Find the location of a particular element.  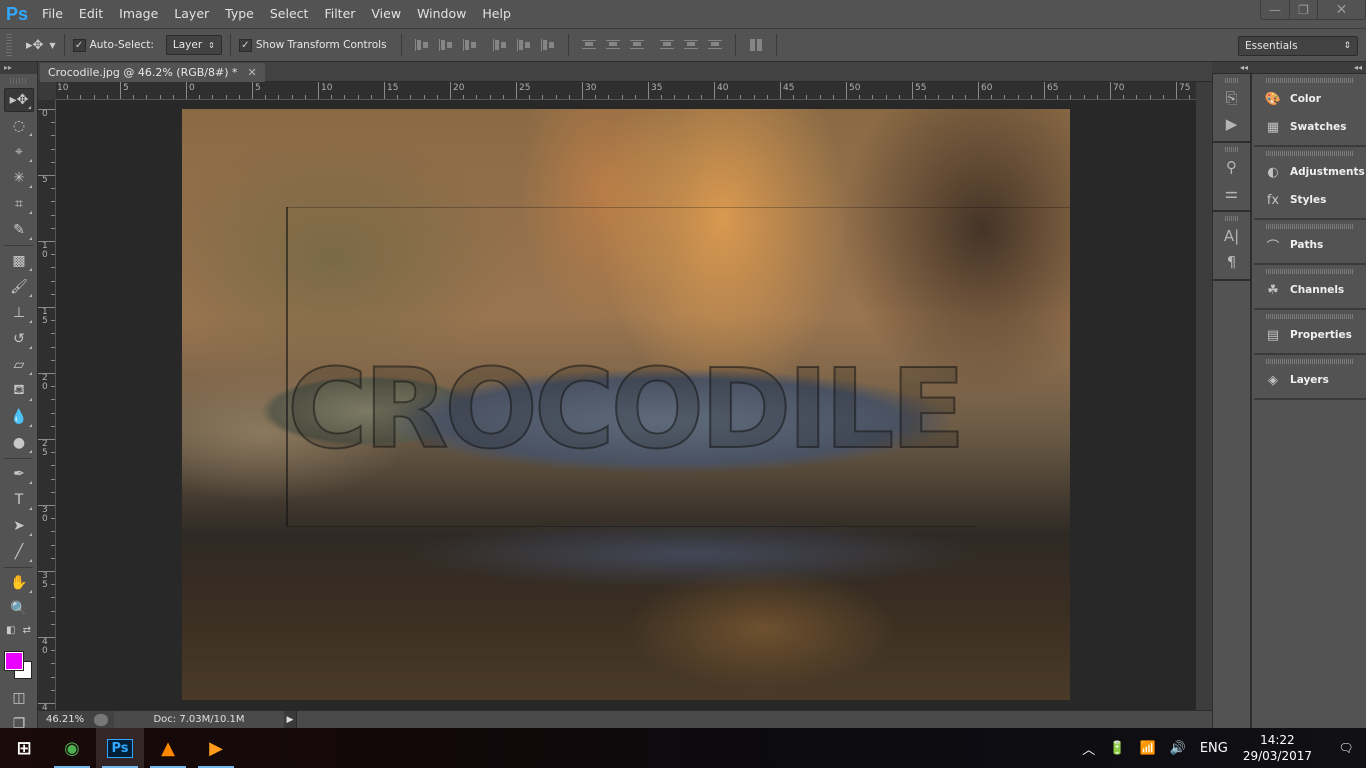

default-colors-icon: ◧ is located at coordinates (10, 630).